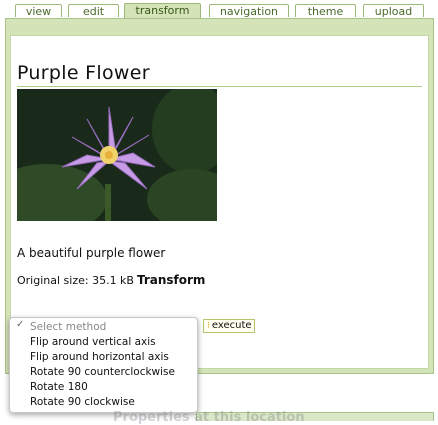  What do you see at coordinates (393, 11) in the screenshot?
I see `tab-upload: upload` at bounding box center [393, 11].